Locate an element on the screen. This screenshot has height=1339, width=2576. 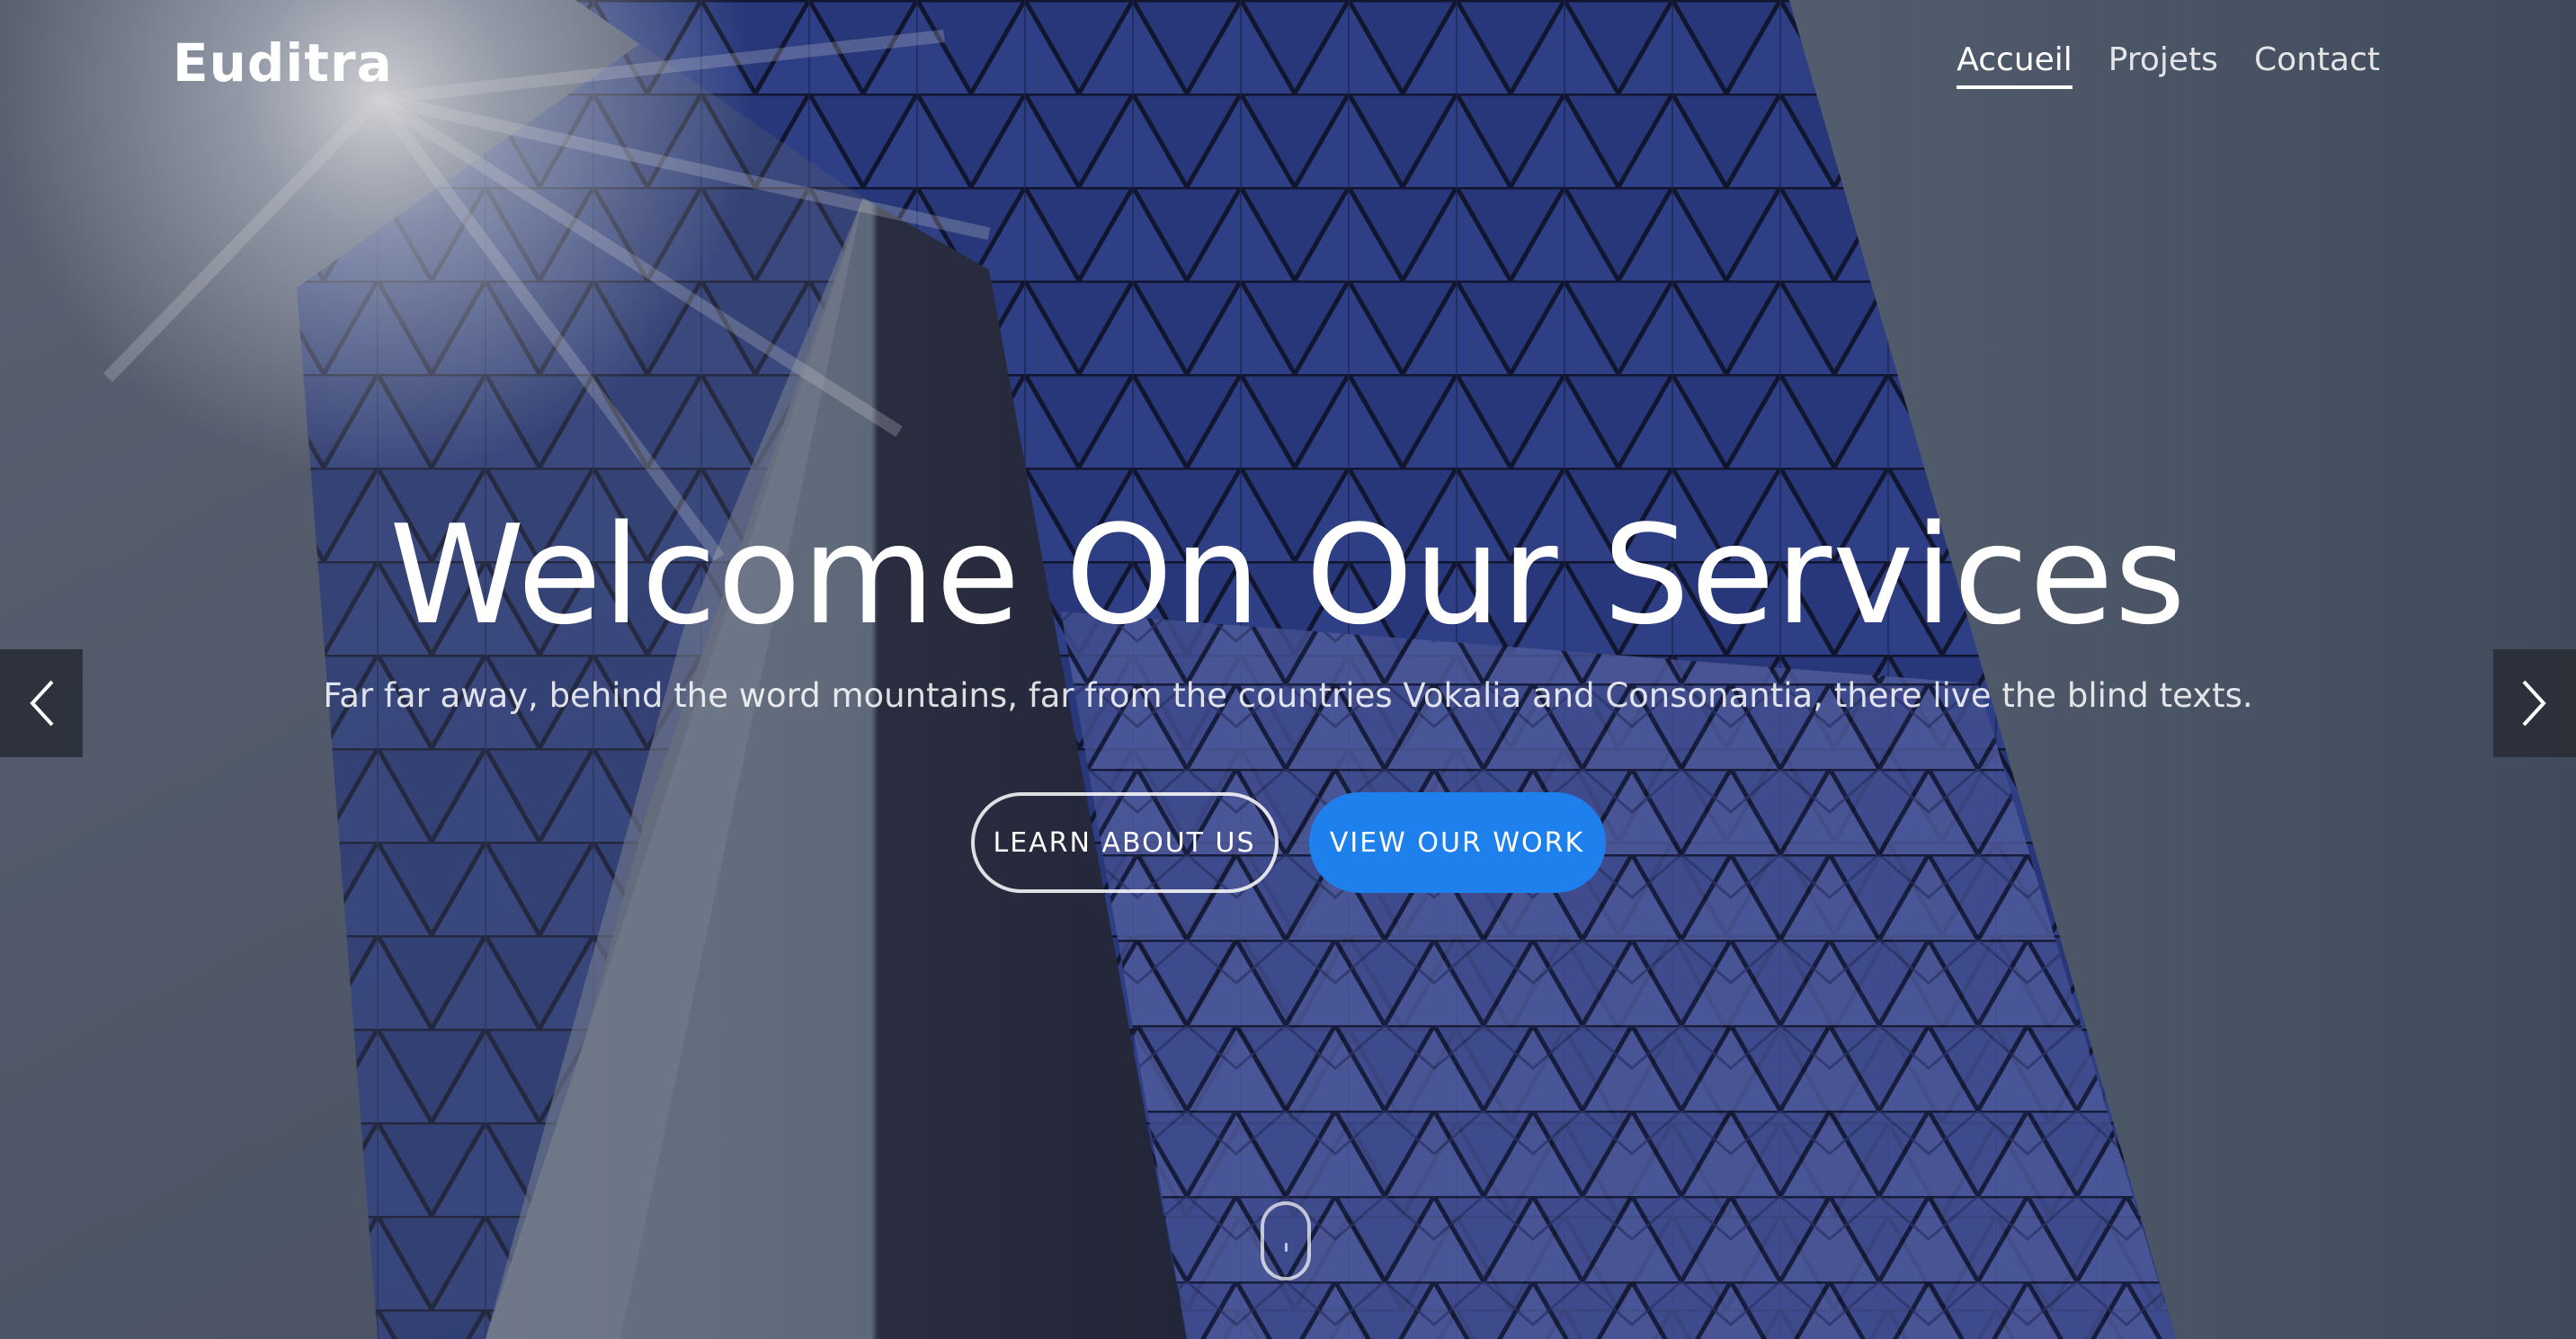
brand-logo: Euditra is located at coordinates (283, 63).